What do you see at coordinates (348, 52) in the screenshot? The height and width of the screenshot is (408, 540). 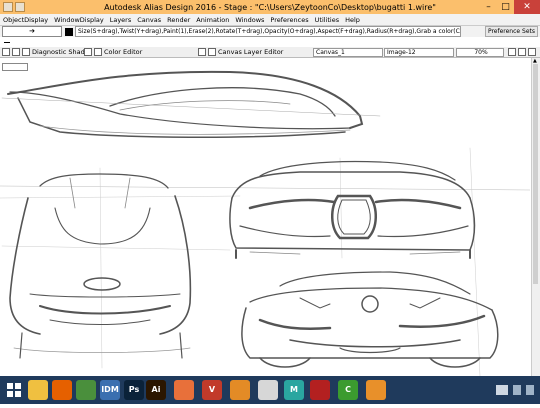 I see `canvas-name-field: Canvas_1` at bounding box center [348, 52].